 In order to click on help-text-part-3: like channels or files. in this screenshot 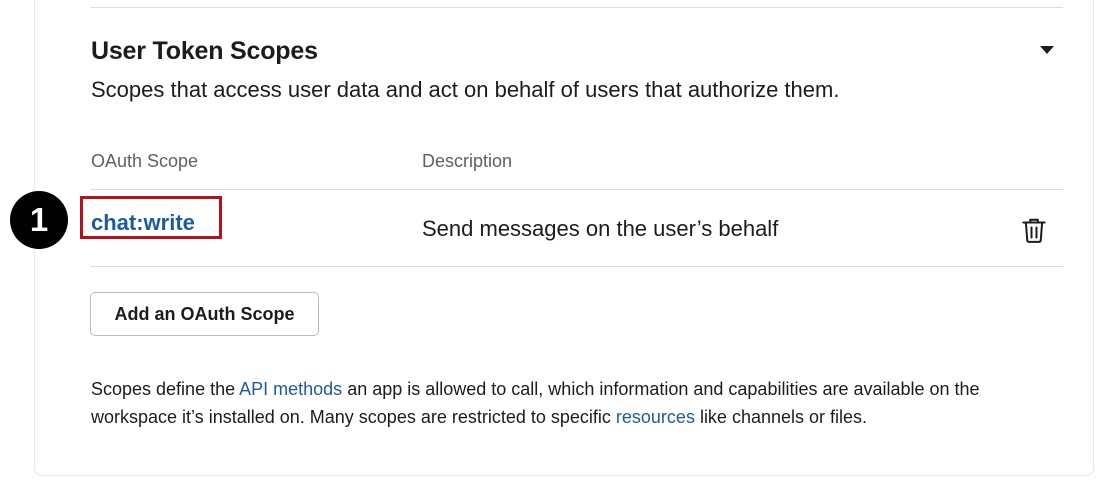, I will do `click(781, 417)`.